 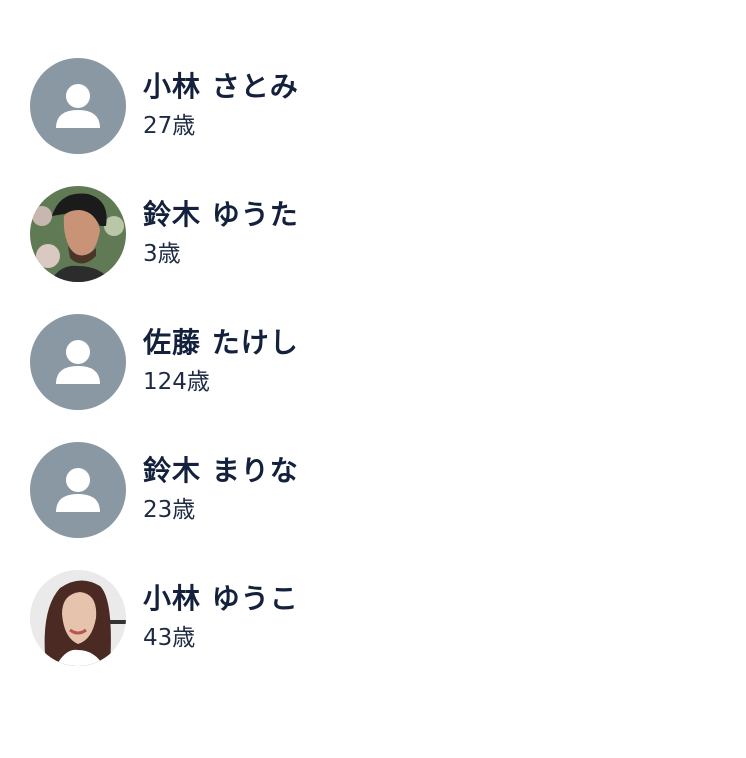 I want to click on user-age: 124歳, so click(x=176, y=382).